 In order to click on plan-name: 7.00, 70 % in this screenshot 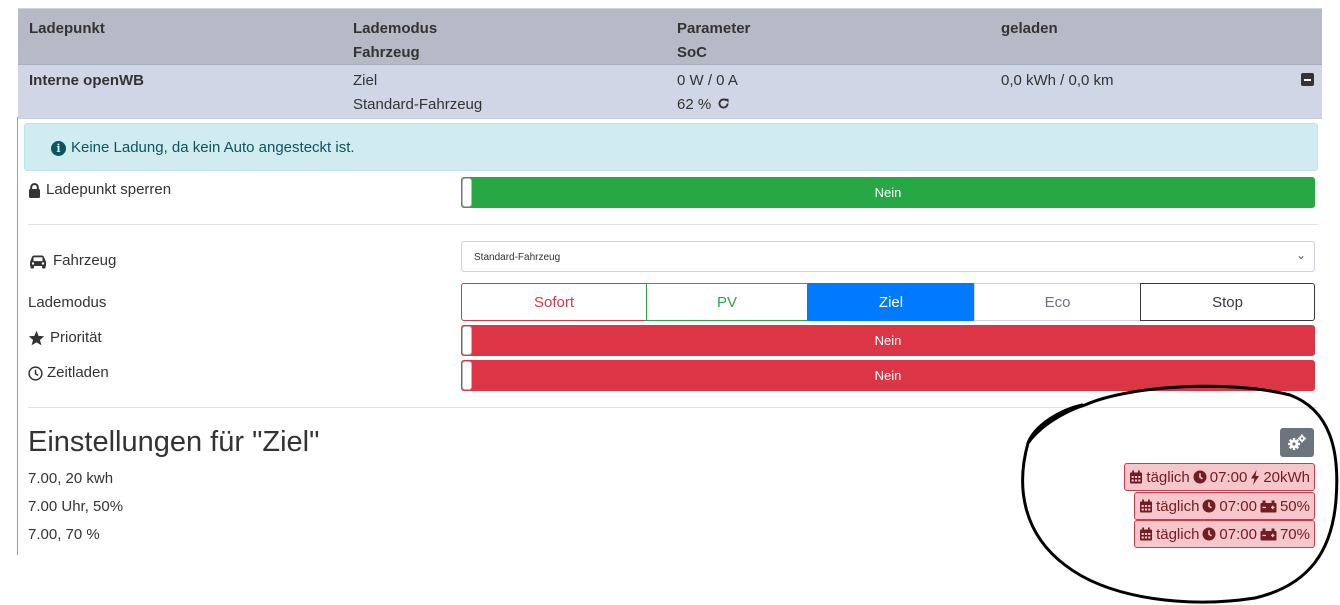, I will do `click(64, 534)`.